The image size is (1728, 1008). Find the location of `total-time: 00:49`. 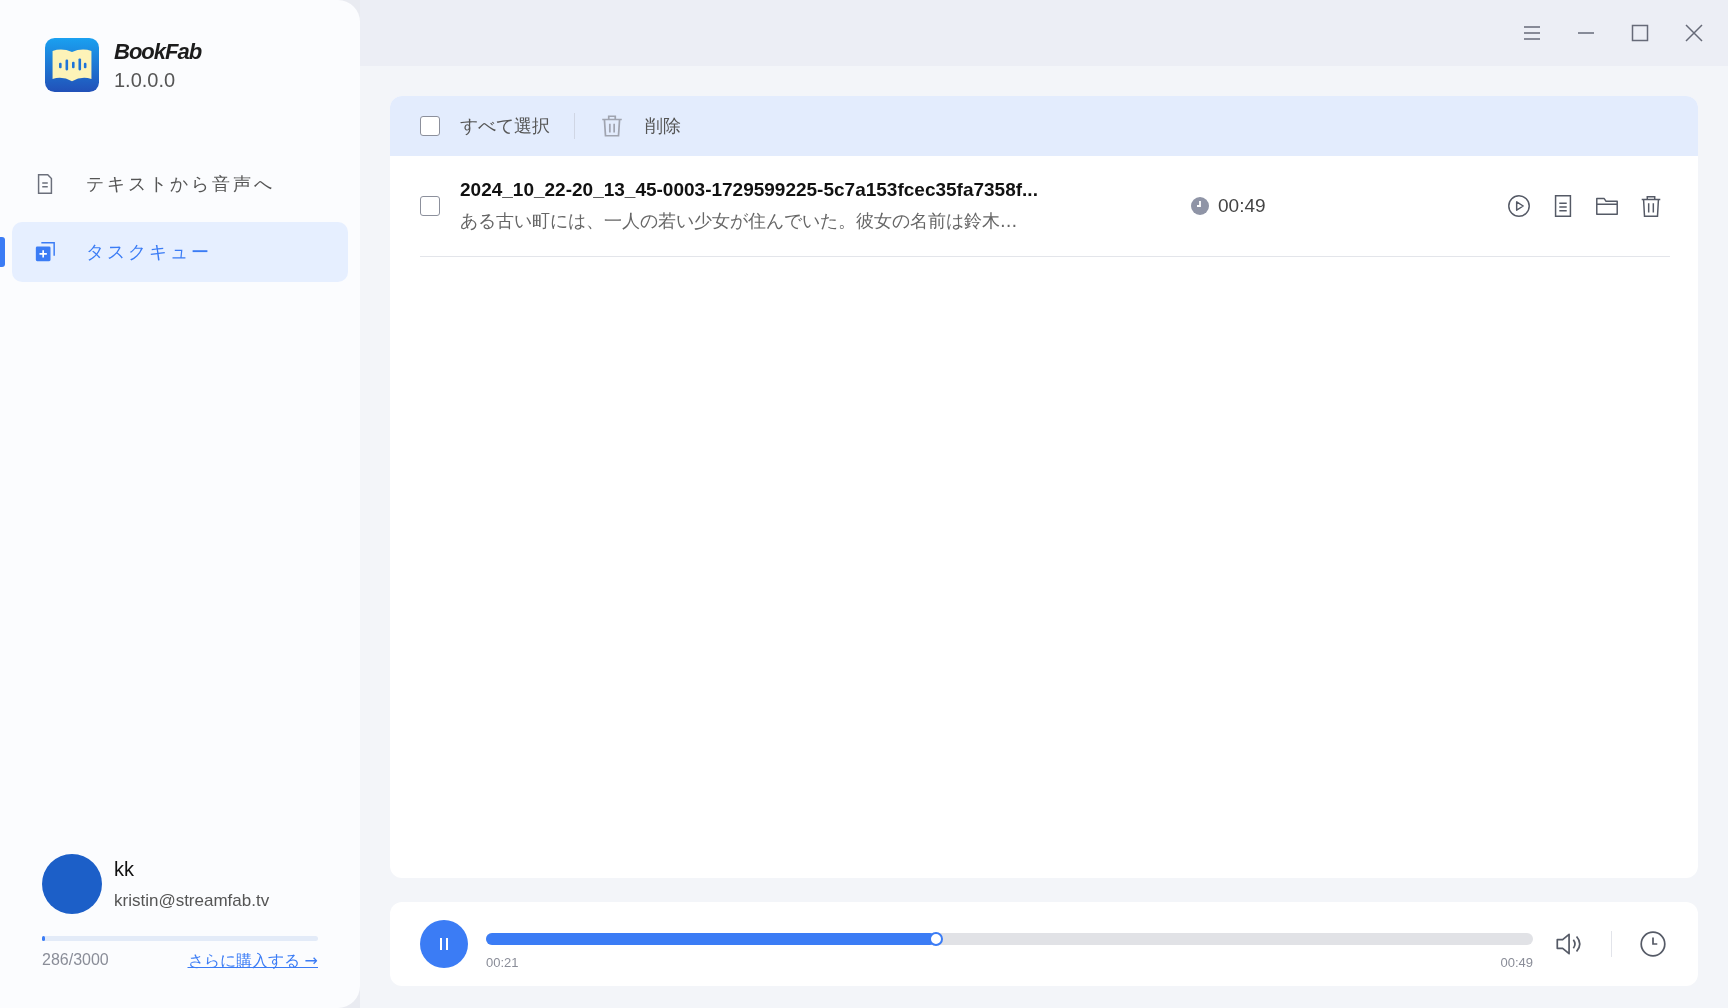

total-time: 00:49 is located at coordinates (1516, 962).